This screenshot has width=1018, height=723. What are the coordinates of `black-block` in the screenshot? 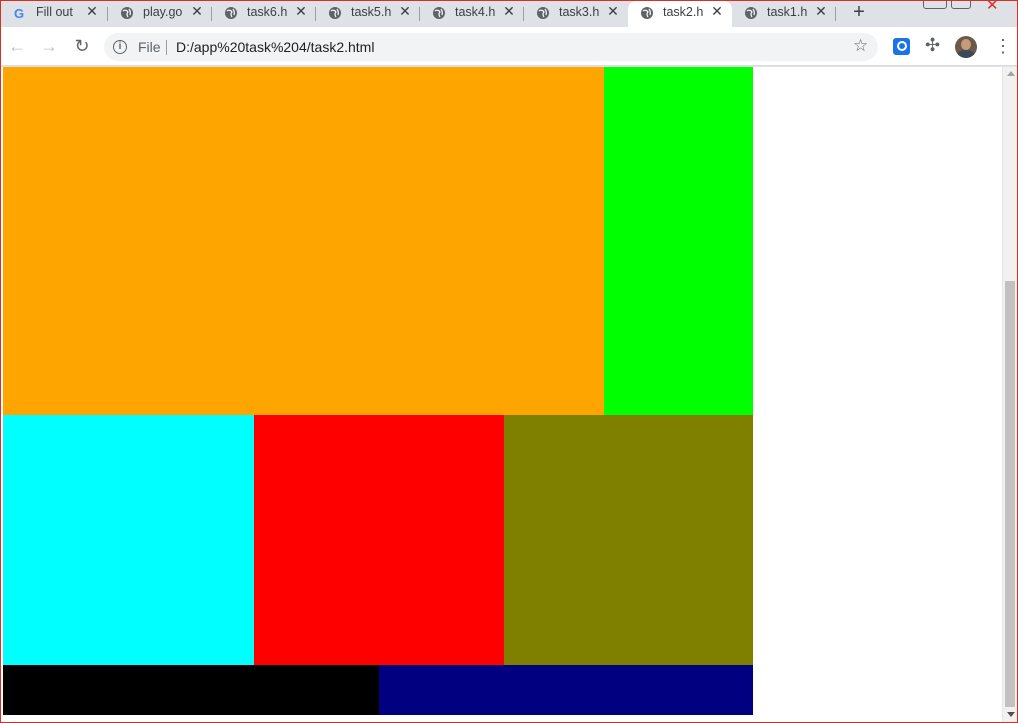 It's located at (191, 690).